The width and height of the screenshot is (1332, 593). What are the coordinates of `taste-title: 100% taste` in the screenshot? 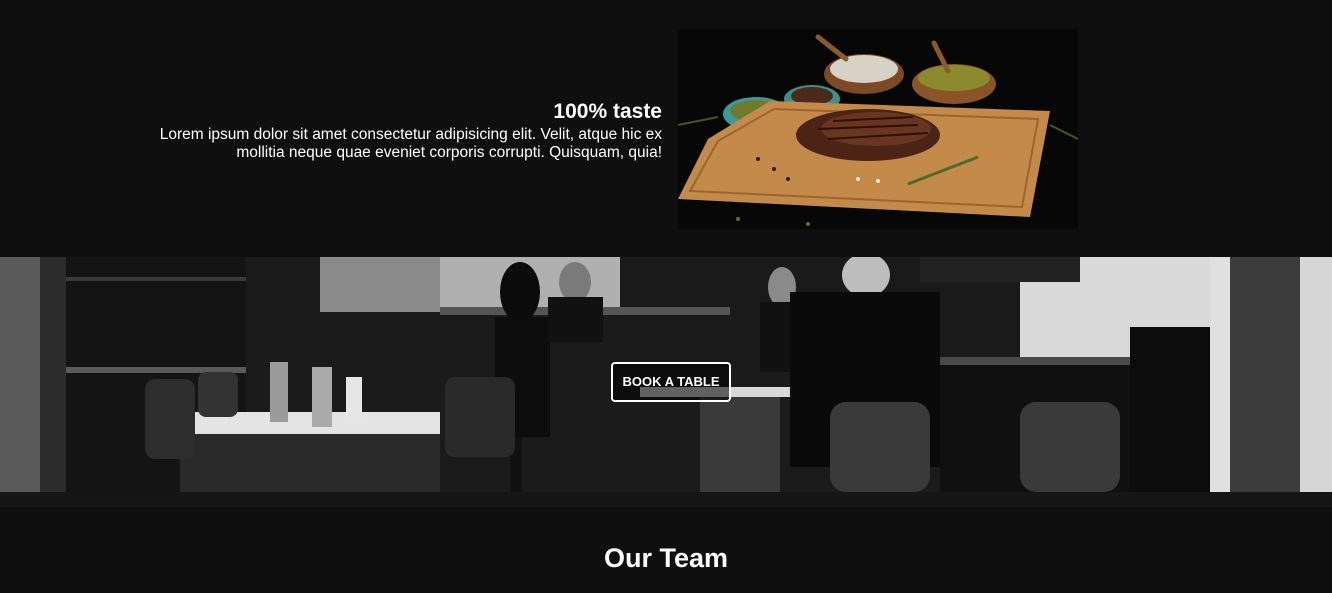 It's located at (607, 111).